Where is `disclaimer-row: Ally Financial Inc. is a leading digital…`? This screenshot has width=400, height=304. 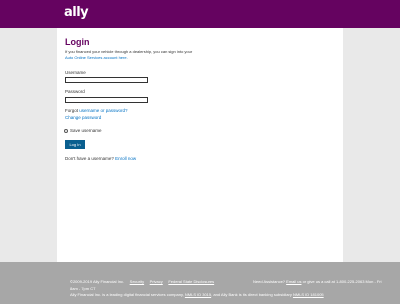
disclaimer-row: Ally Financial Inc. is a leading digital… is located at coordinates (197, 294).